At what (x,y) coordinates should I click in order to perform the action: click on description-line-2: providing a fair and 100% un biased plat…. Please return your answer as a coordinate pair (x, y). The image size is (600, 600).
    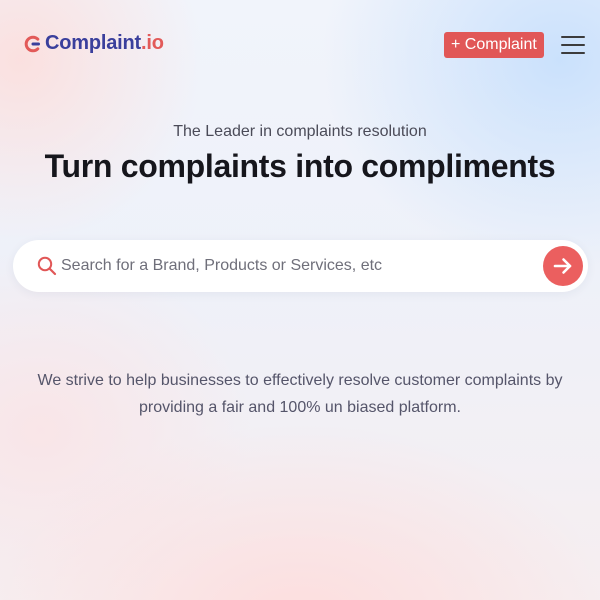
    Looking at the image, I should click on (300, 407).